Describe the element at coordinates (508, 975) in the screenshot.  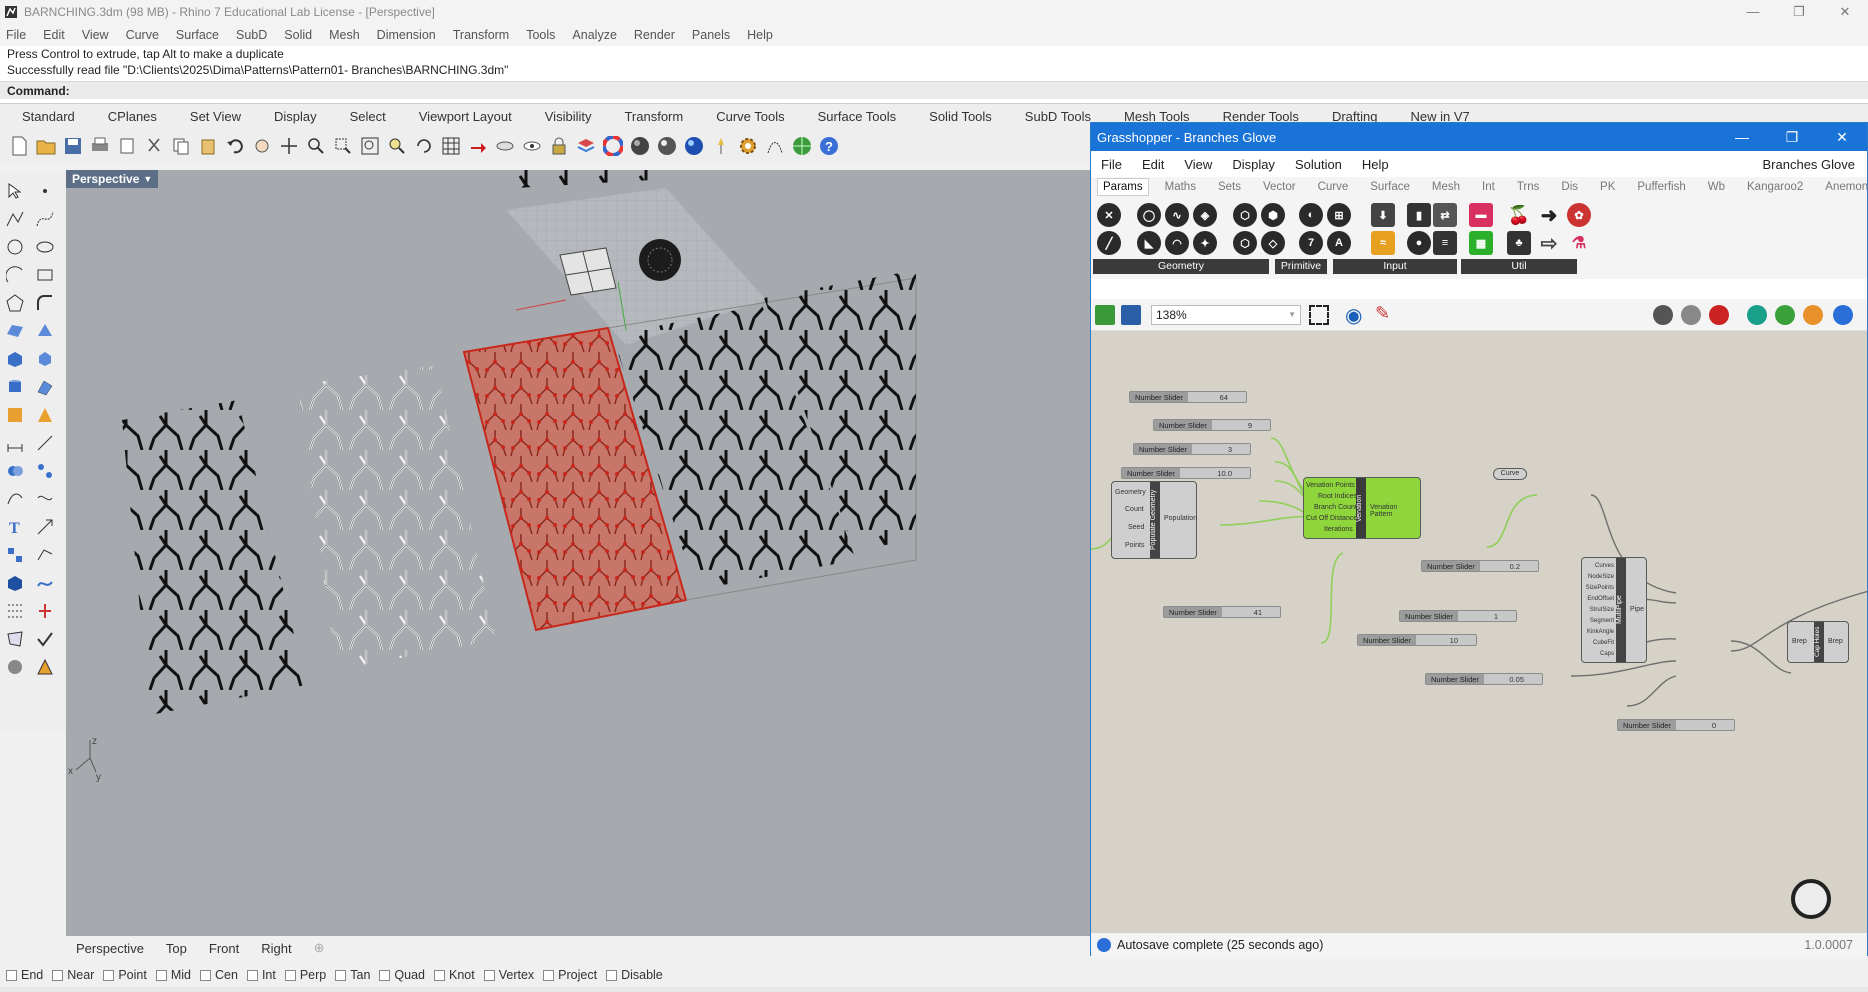
I see `osnap-vertex: Vertex` at that location.